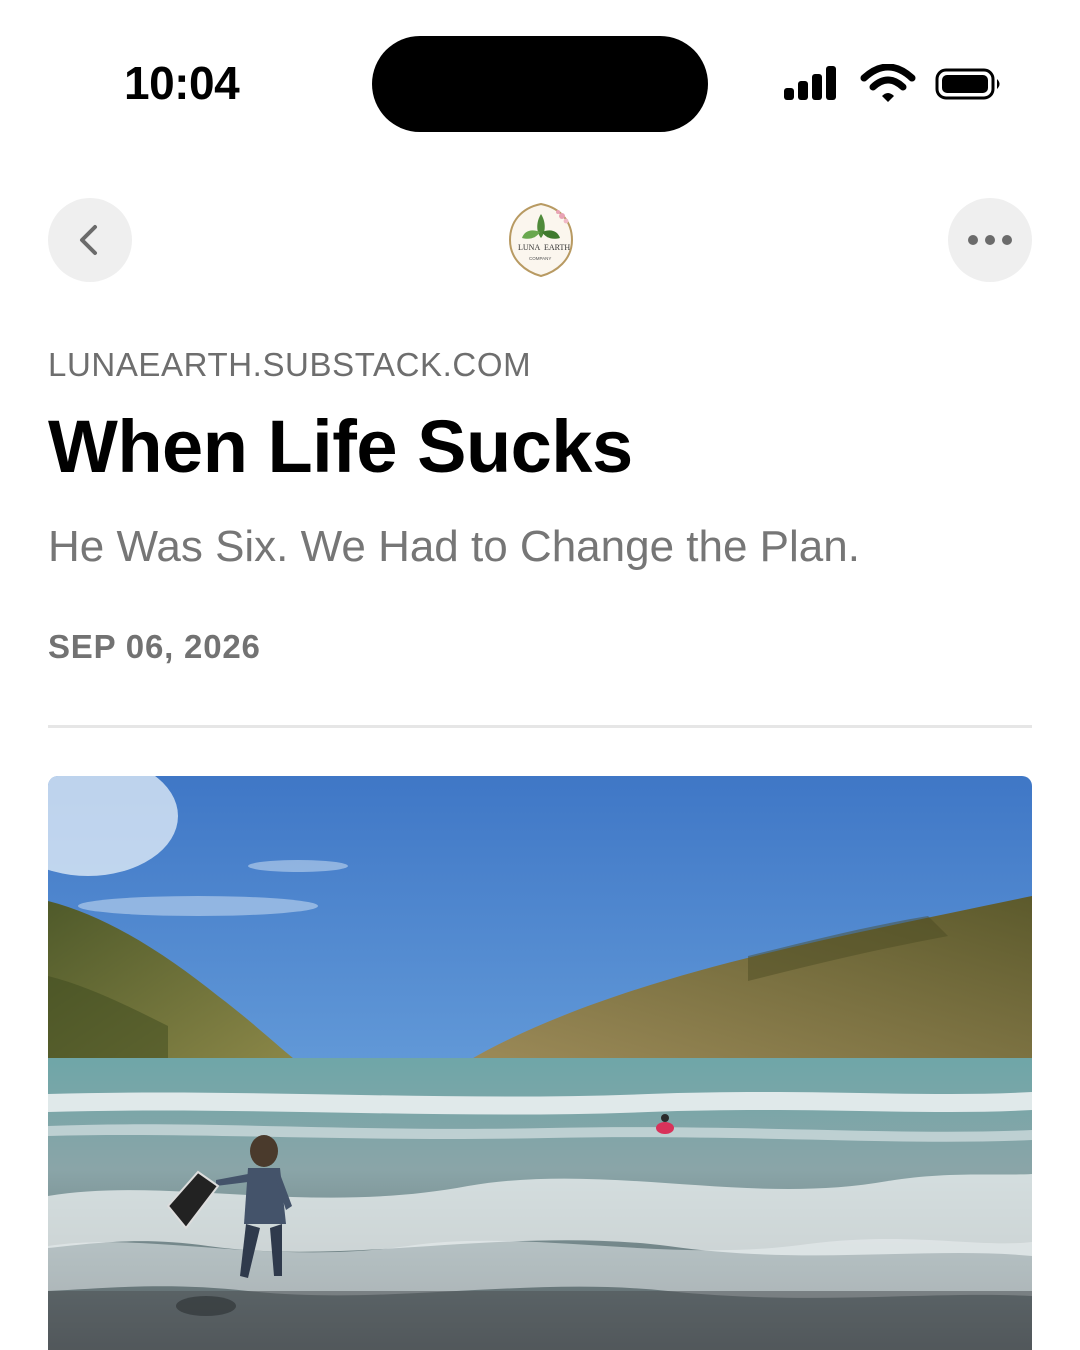 The image size is (1080, 1350). Describe the element at coordinates (967, 84) in the screenshot. I see `battery-icon` at that location.